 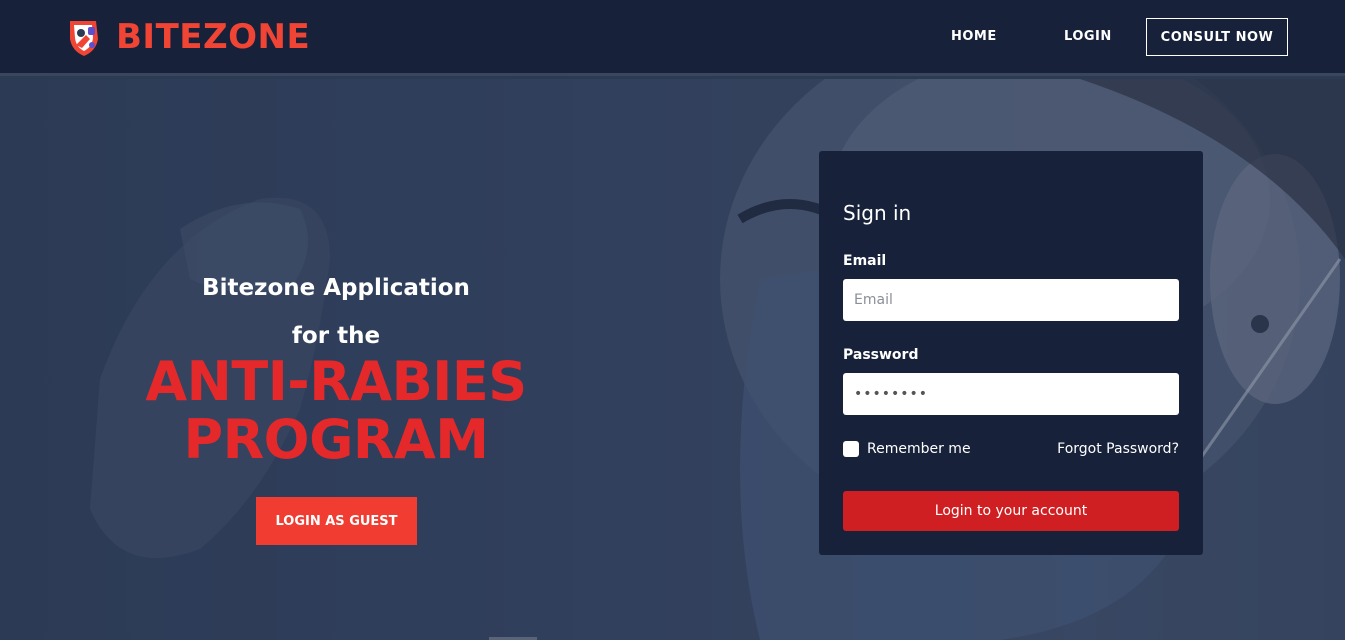 What do you see at coordinates (1118, 449) in the screenshot?
I see `forgot-password-link: Forgot Password?` at bounding box center [1118, 449].